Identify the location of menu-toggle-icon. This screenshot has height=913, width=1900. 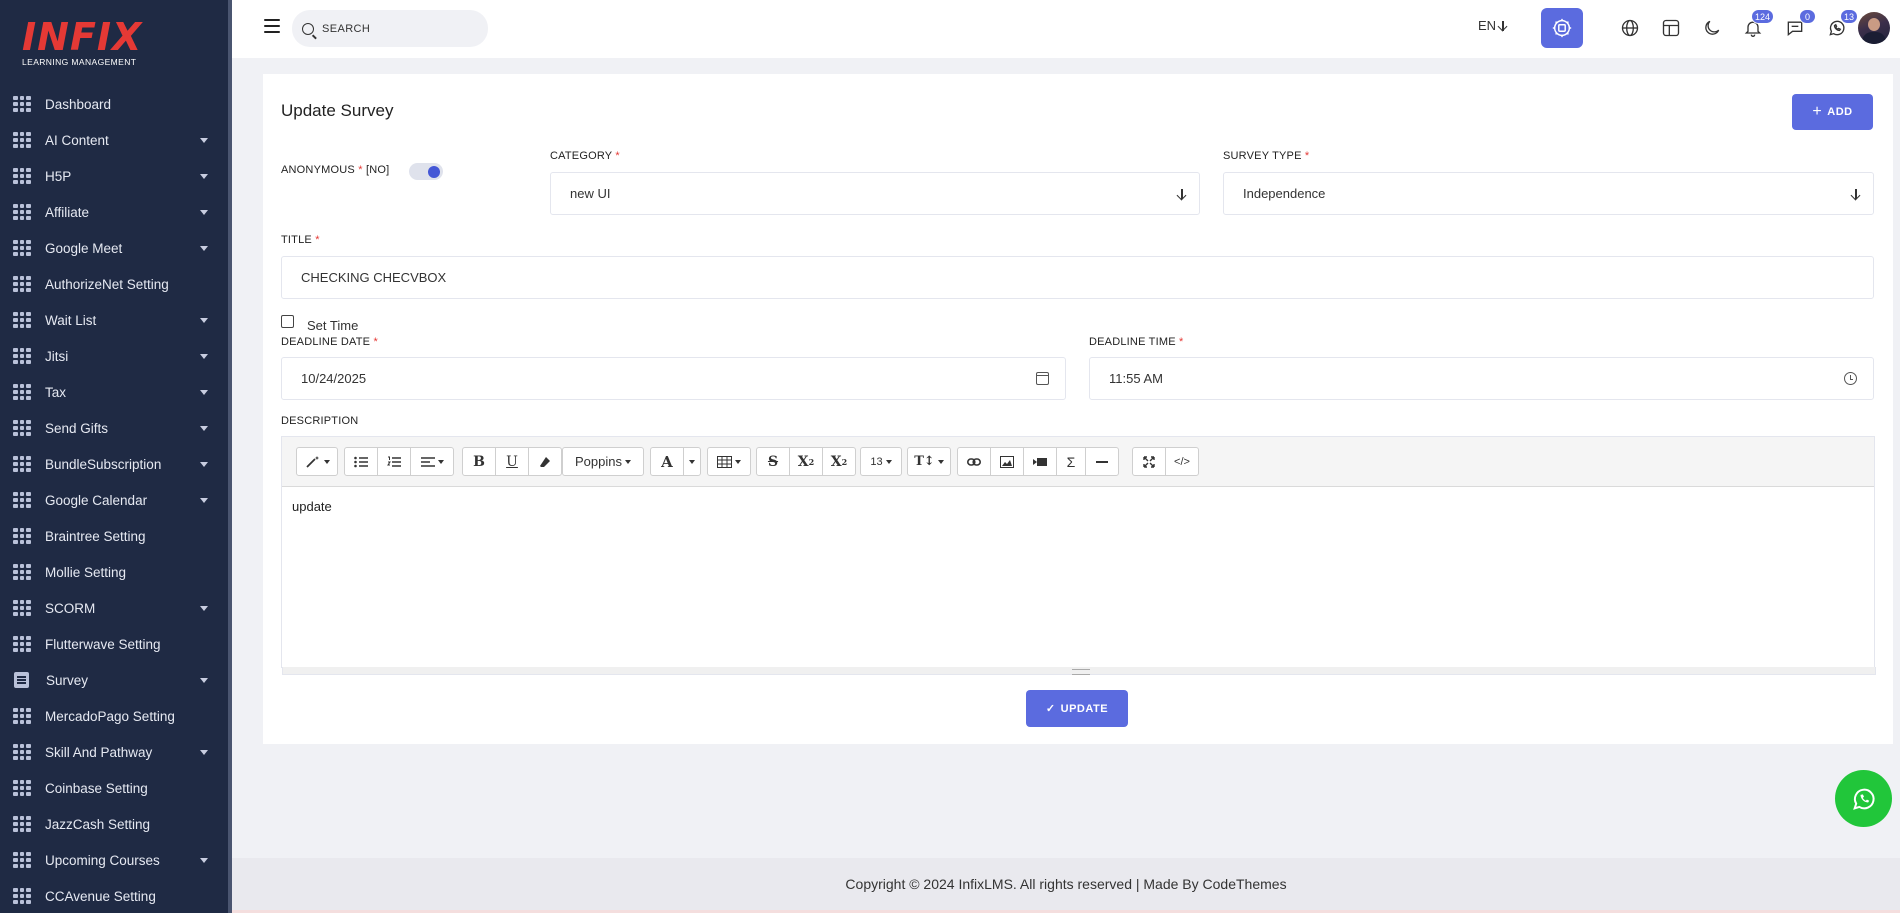
(272, 26).